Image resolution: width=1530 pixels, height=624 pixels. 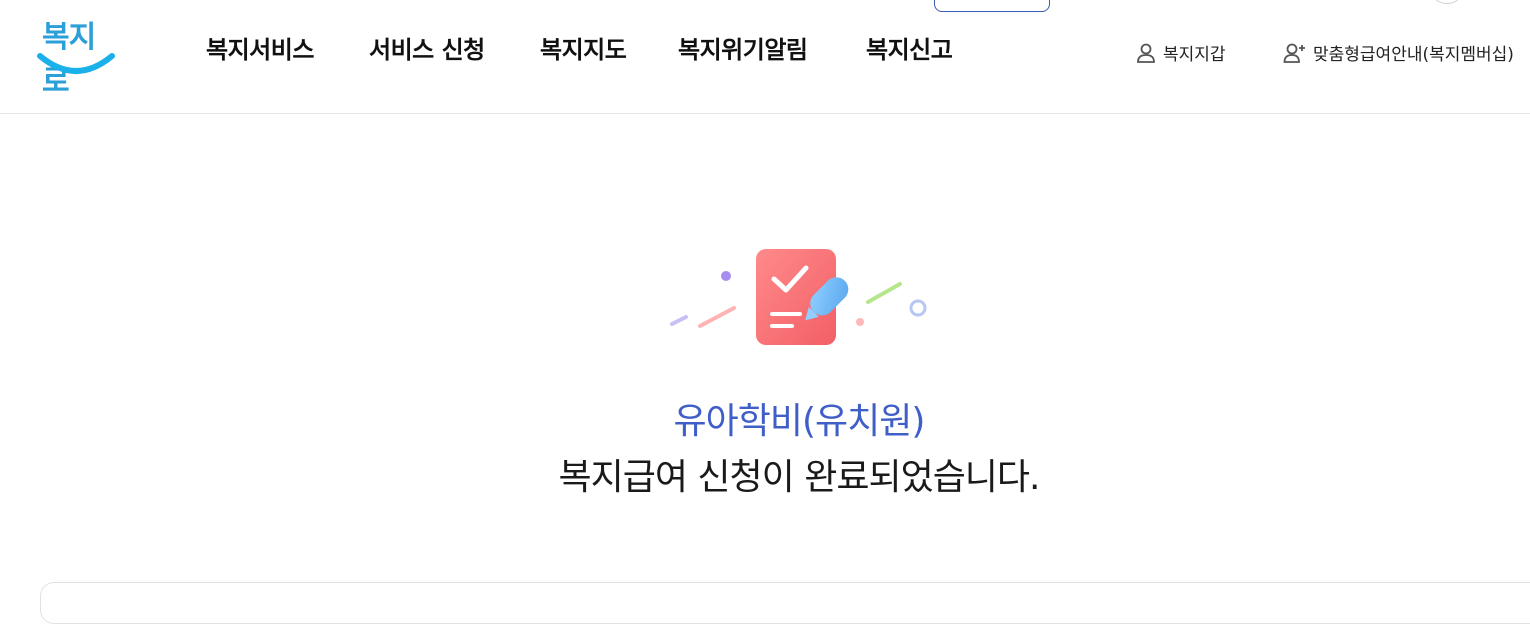 What do you see at coordinates (76, 63) in the screenshot?
I see `logo-smile-icon` at bounding box center [76, 63].